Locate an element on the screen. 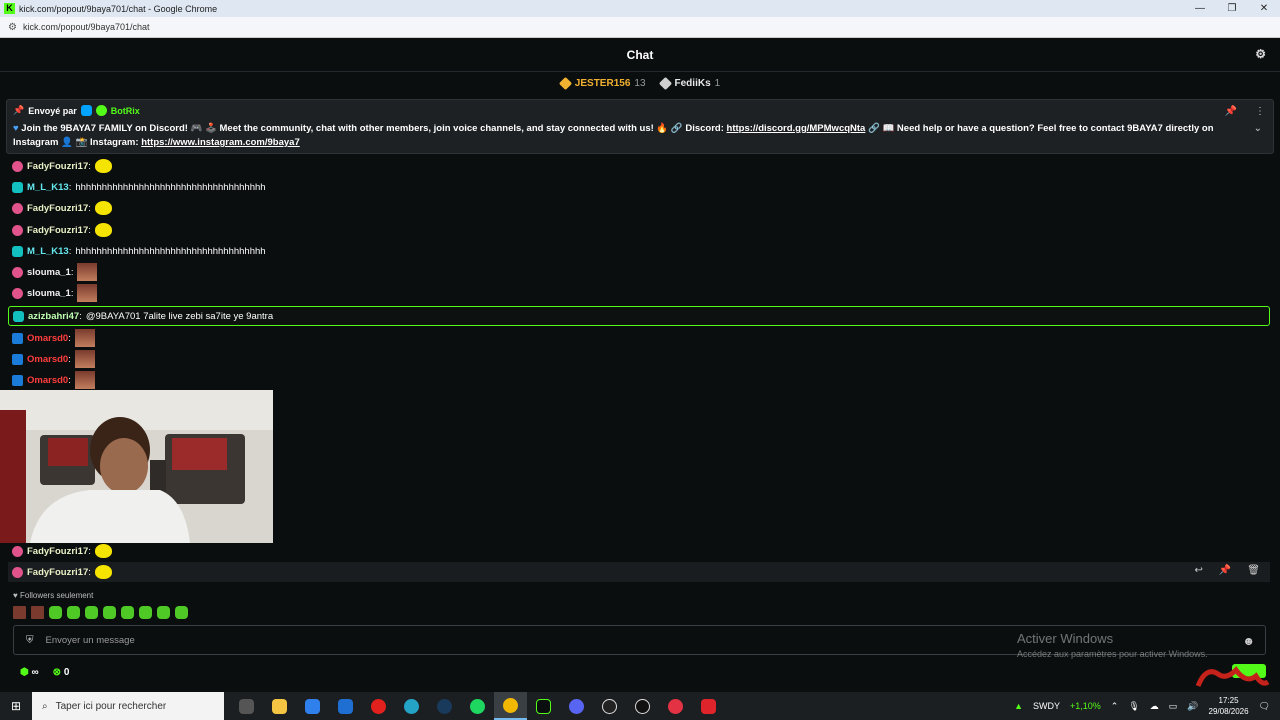 This screenshot has height=720, width=1280. chat-message-hovered: FadyFouzri17: ↩ 📌 🗑 is located at coordinates (639, 572).